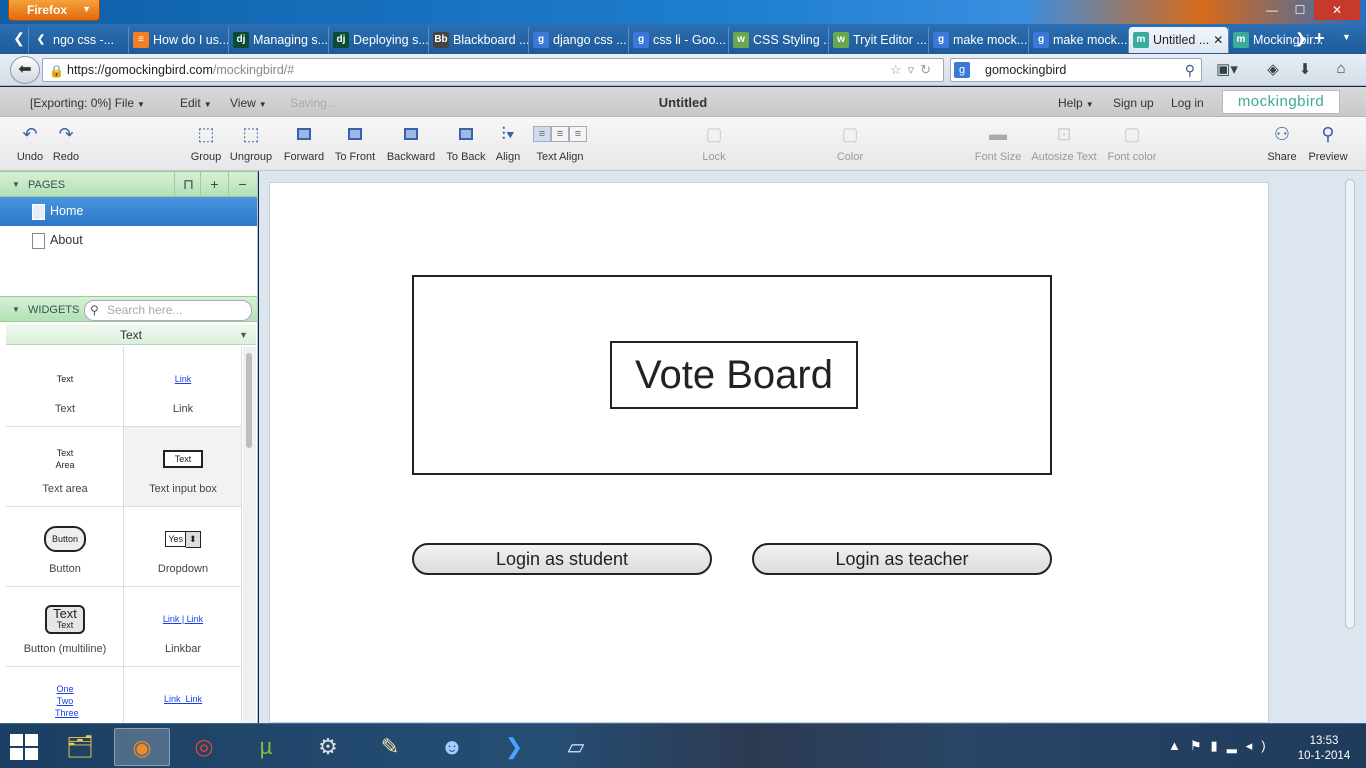 This screenshot has height=768, width=1366. What do you see at coordinates (508, 143) in the screenshot?
I see `align-button: ⫶▾ Align` at bounding box center [508, 143].